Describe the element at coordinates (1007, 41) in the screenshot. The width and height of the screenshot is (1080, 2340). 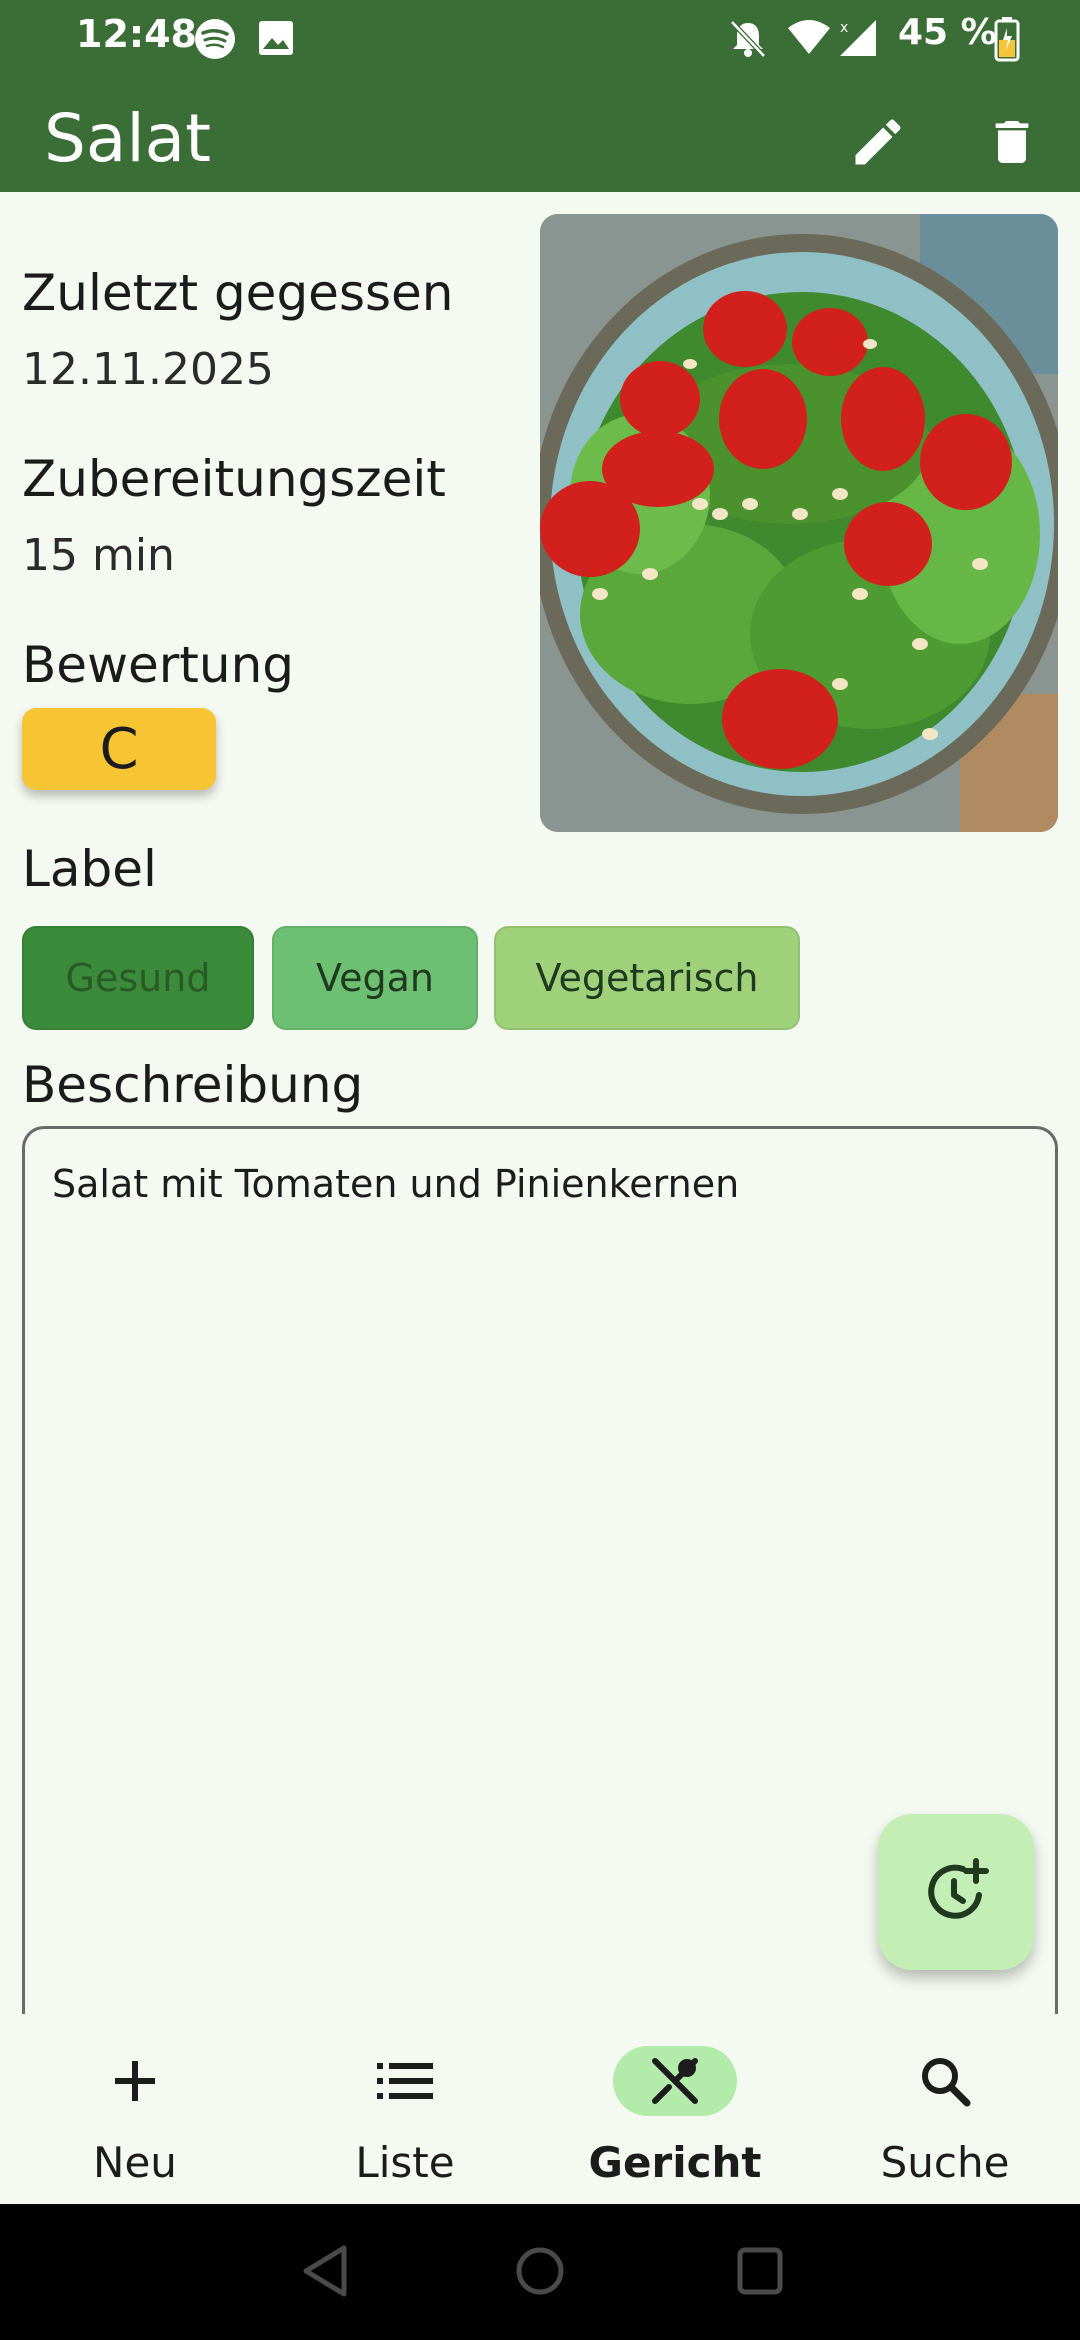
I see `battery-icon` at that location.